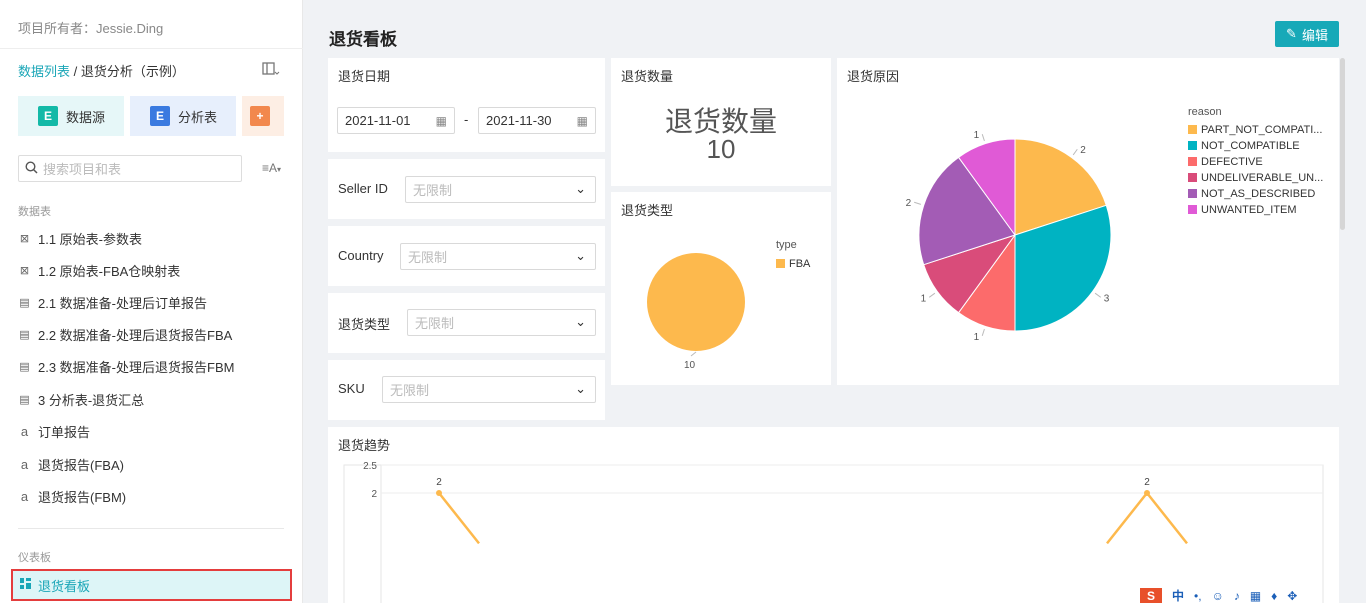 Image resolution: width=1366 pixels, height=603 pixels. What do you see at coordinates (263, 116) in the screenshot?
I see `add-dashboard-button: +` at bounding box center [263, 116].